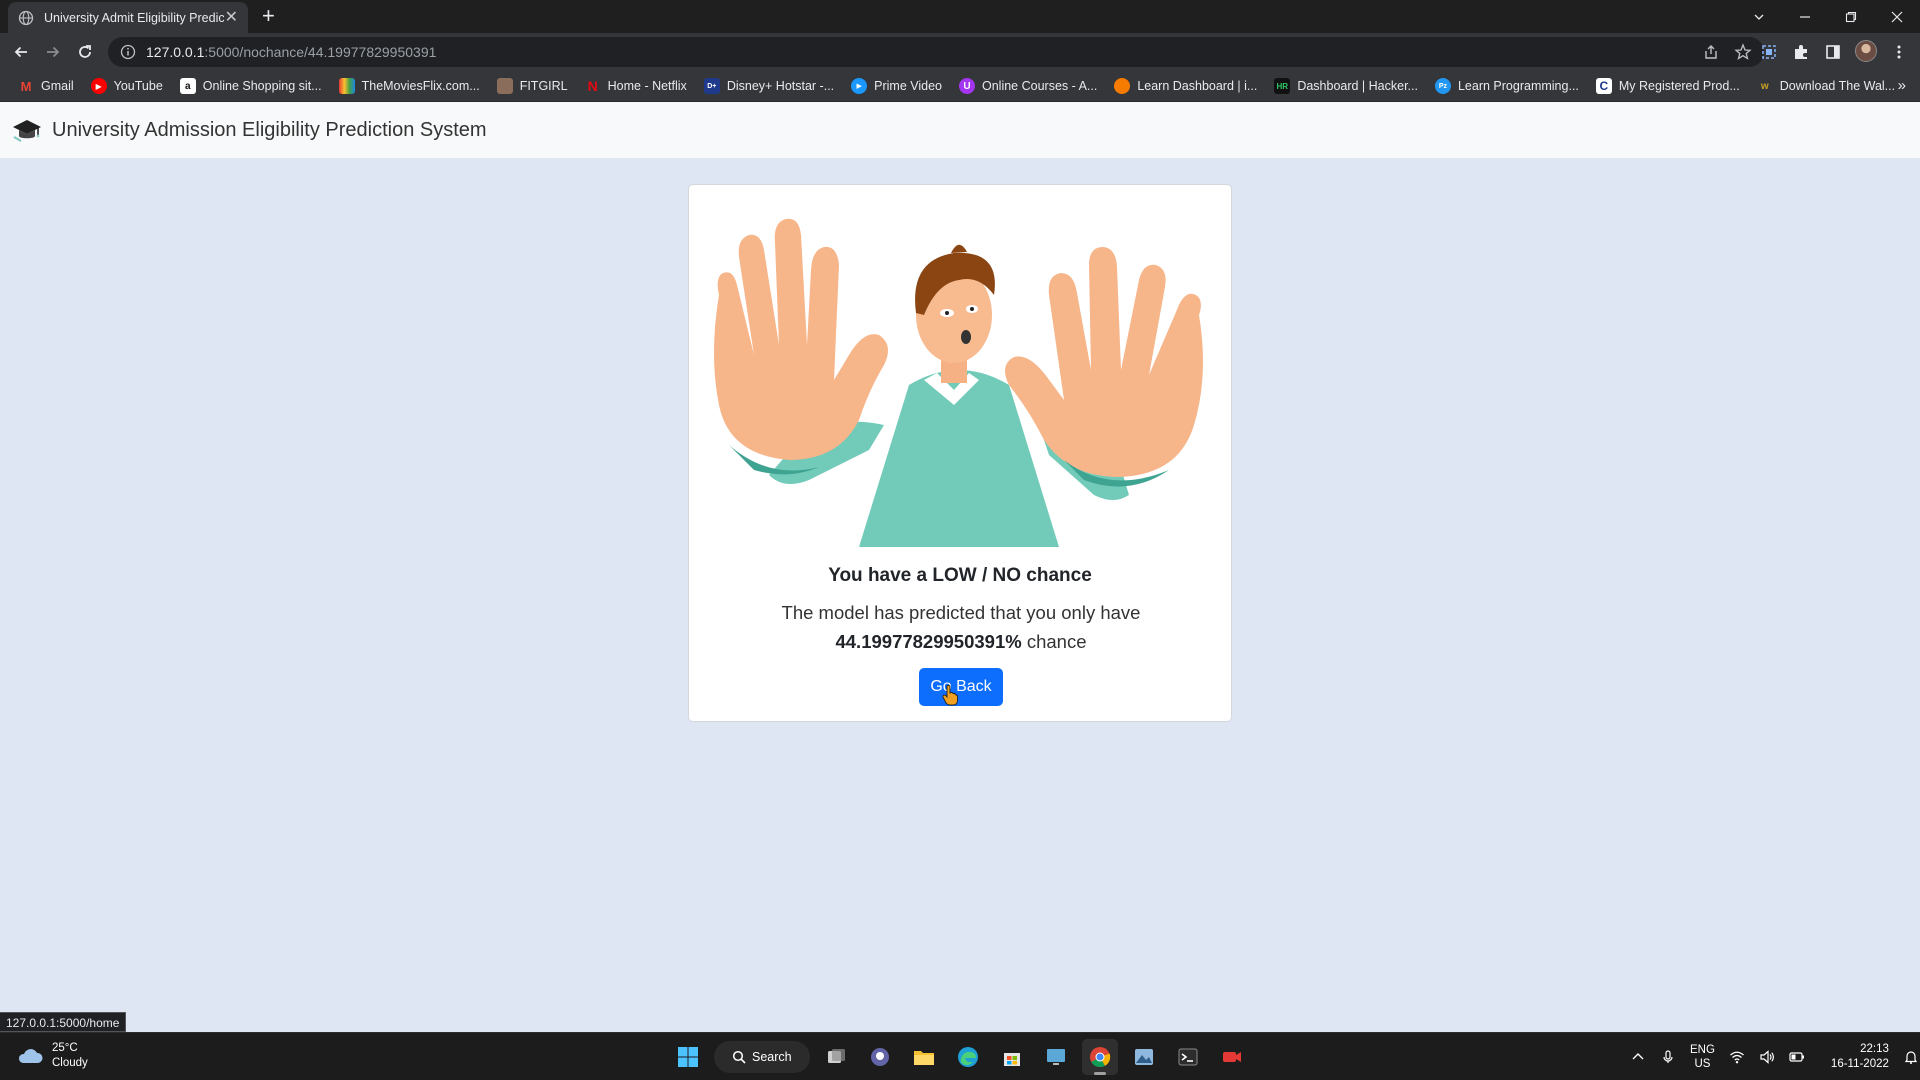  I want to click on prime-video-icon: ▶, so click(859, 86).